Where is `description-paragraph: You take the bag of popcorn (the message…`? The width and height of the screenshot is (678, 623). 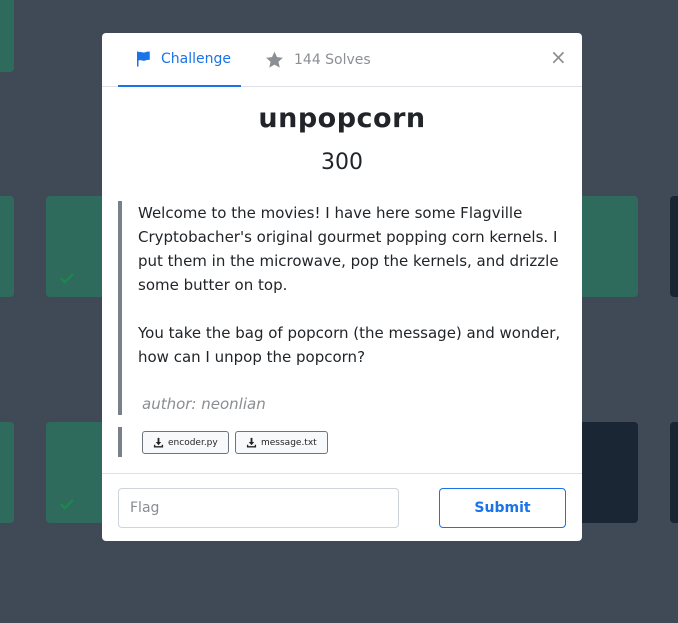 description-paragraph: You take the bag of popcorn (the message… is located at coordinates (349, 345).